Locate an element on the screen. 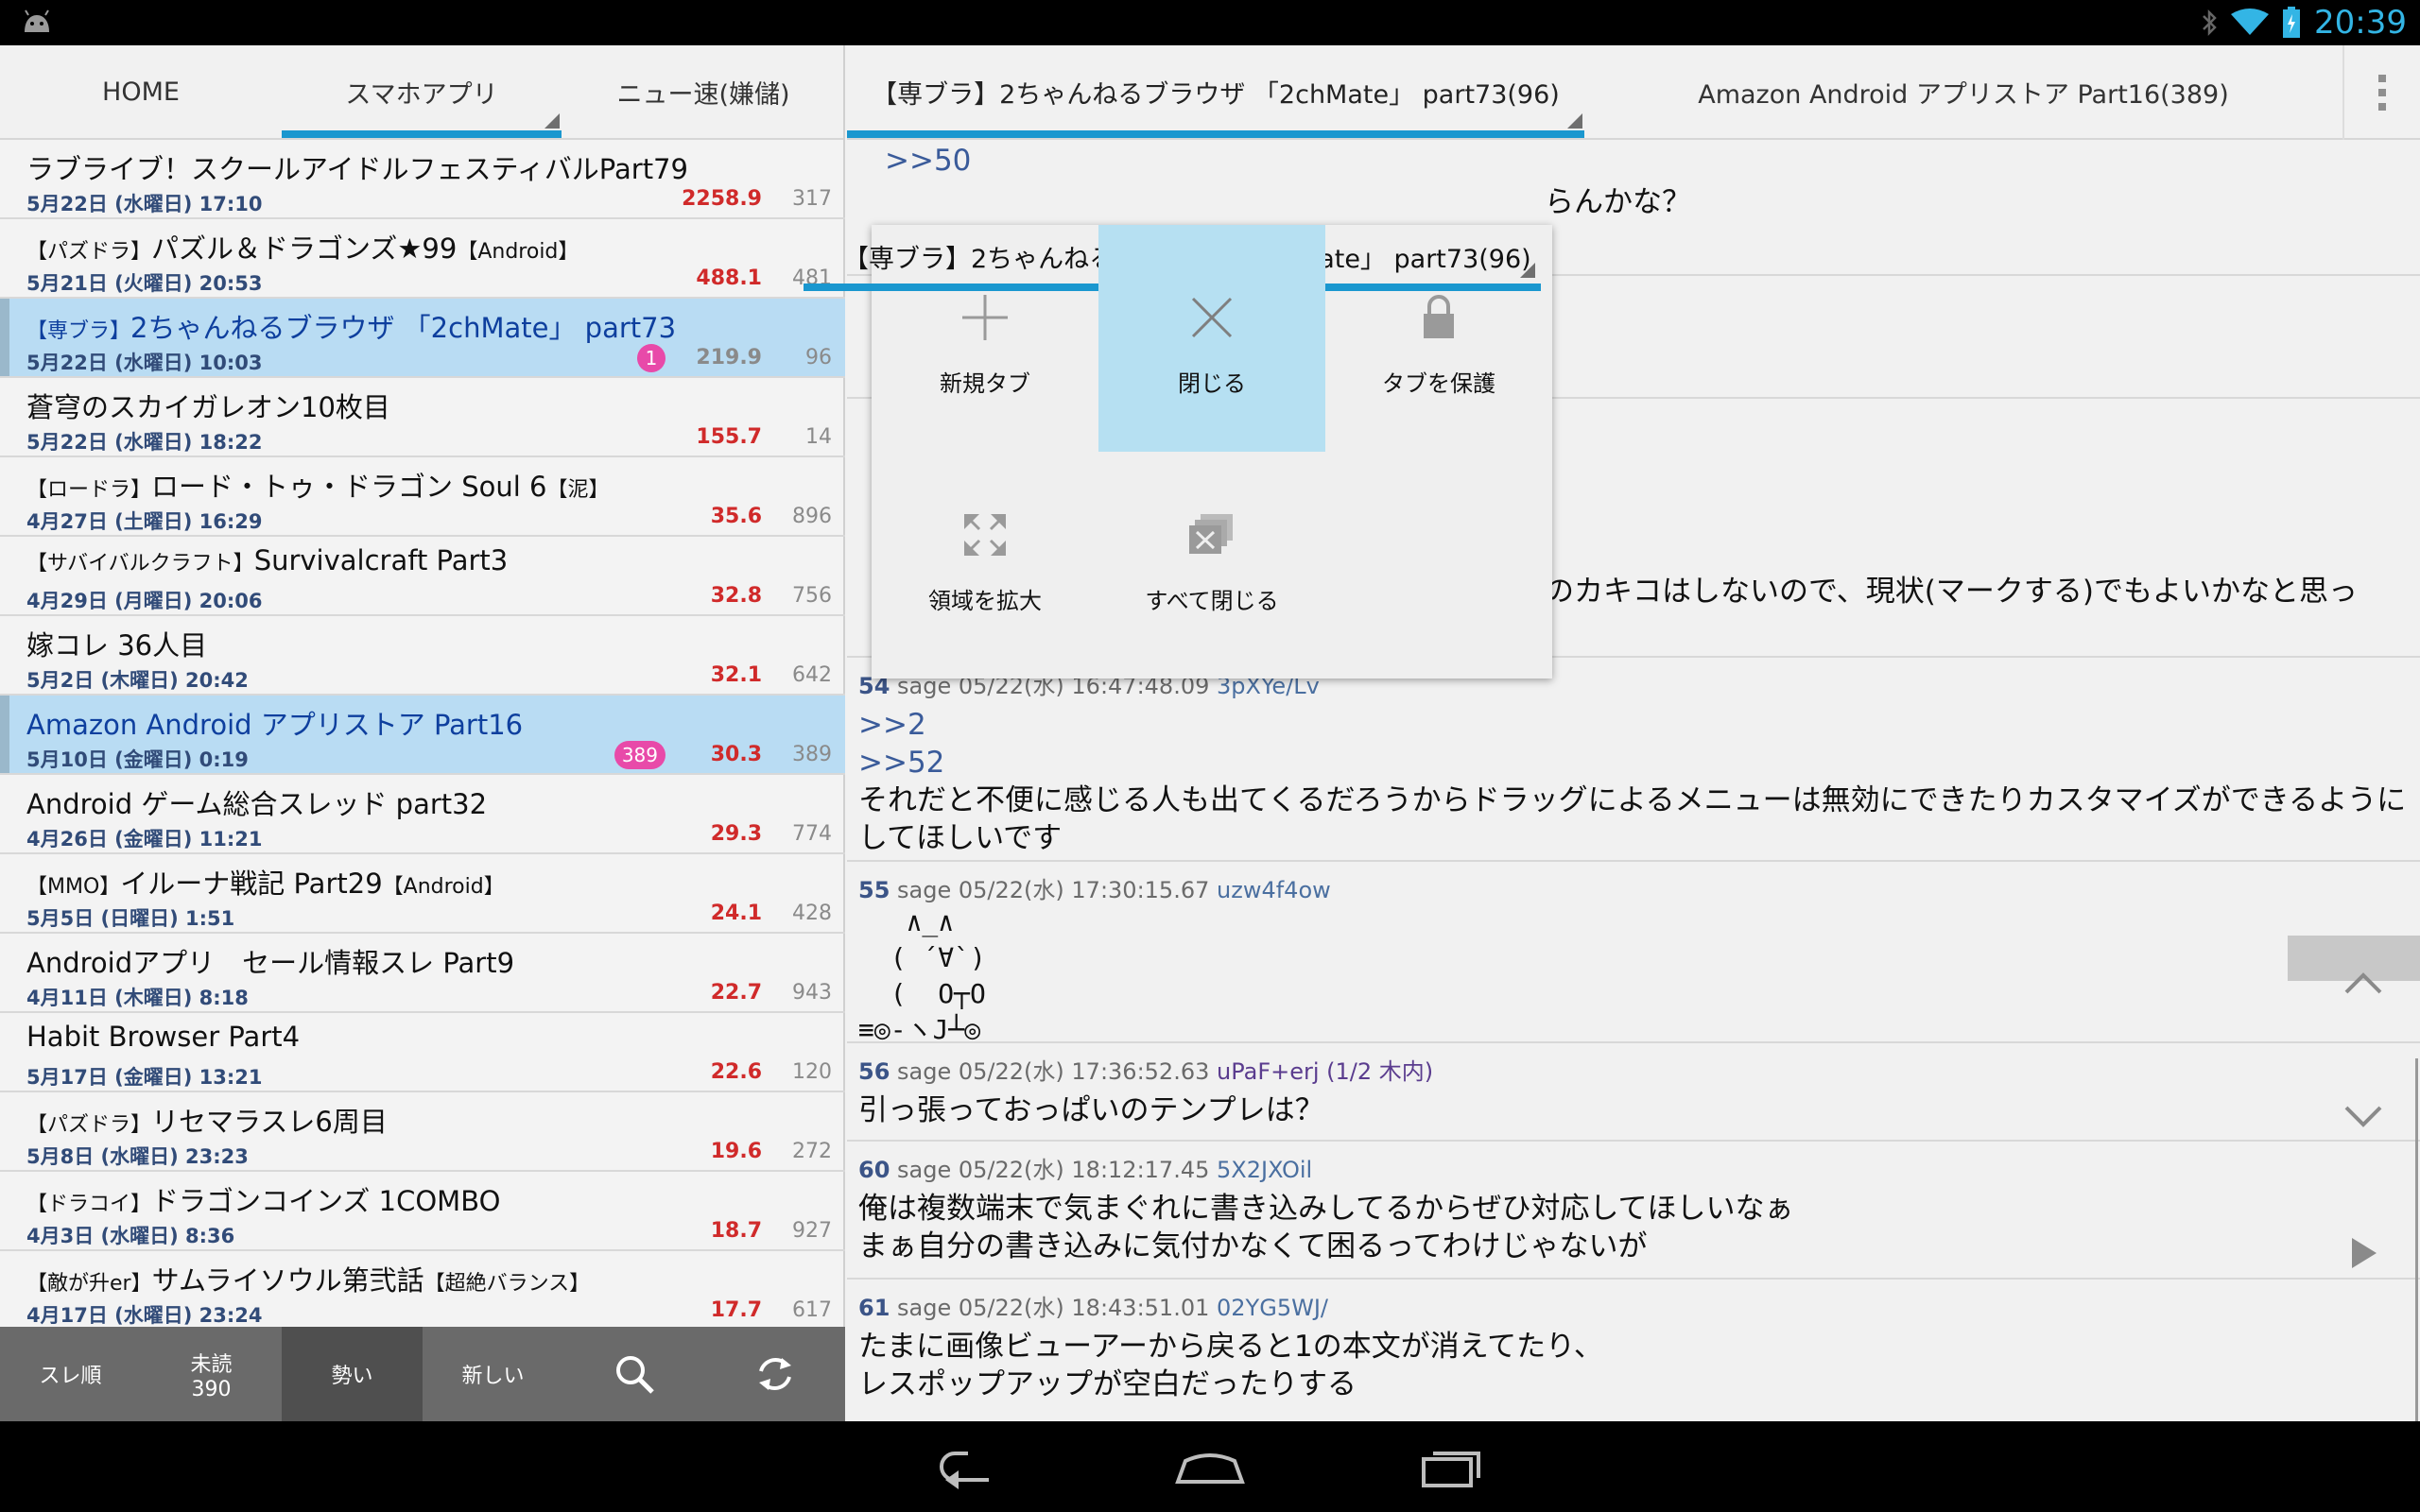 The width and height of the screenshot is (2420, 1512). close-tab-button: 閉じる is located at coordinates (1211, 338).